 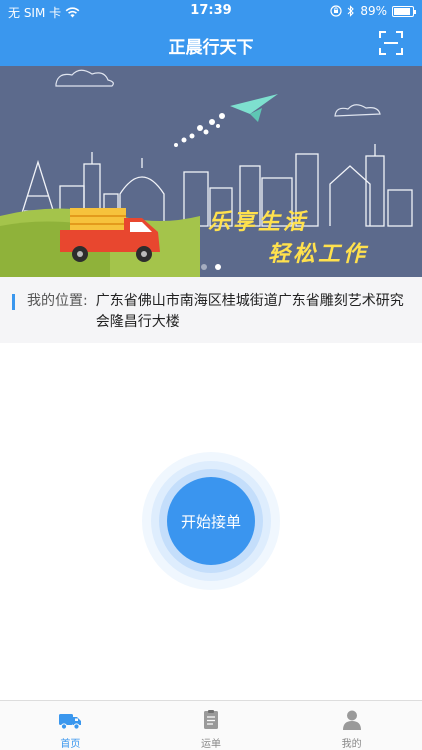 I want to click on carousel-indicator, so click(x=211, y=267).